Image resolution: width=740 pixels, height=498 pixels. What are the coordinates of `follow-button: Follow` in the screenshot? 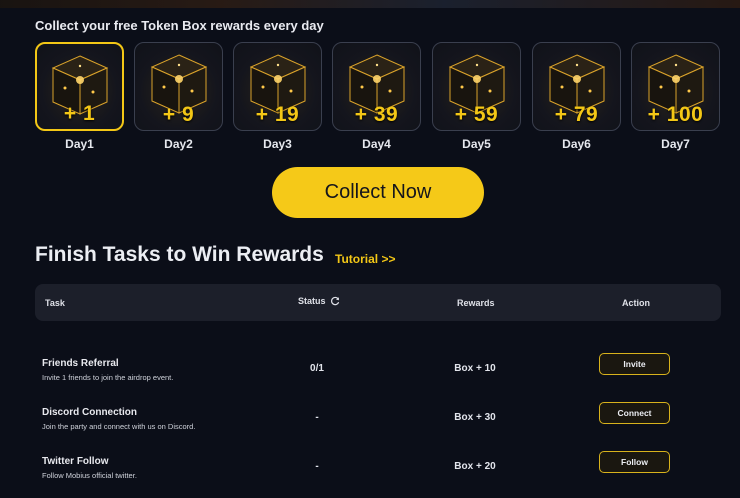 It's located at (634, 462).